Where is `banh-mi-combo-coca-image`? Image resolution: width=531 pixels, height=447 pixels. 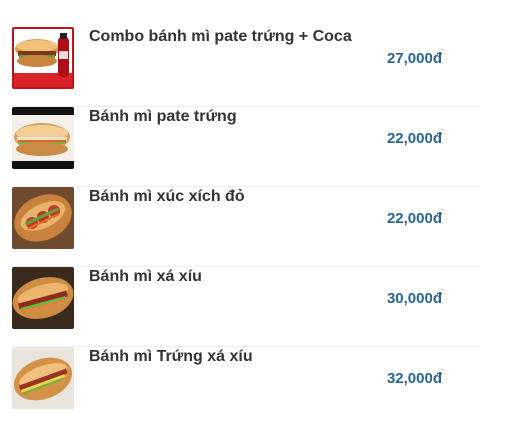 banh-mi-combo-coca-image is located at coordinates (43, 58).